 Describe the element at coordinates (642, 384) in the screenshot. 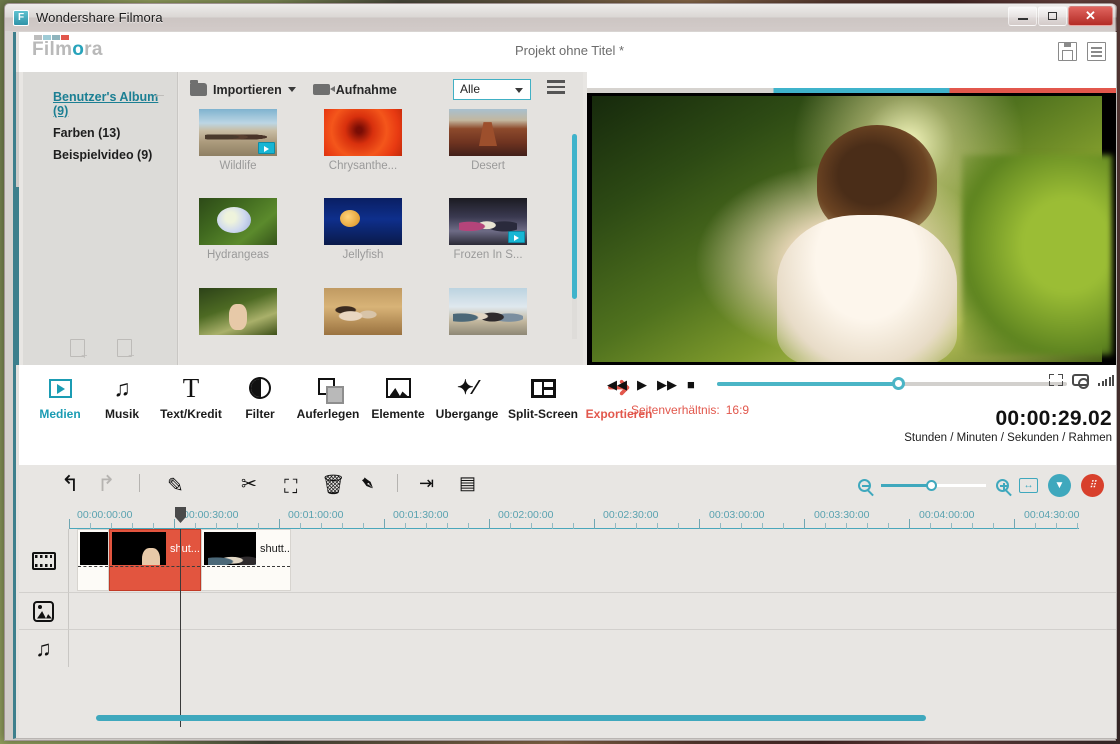

I see `play-icon: ▶` at that location.